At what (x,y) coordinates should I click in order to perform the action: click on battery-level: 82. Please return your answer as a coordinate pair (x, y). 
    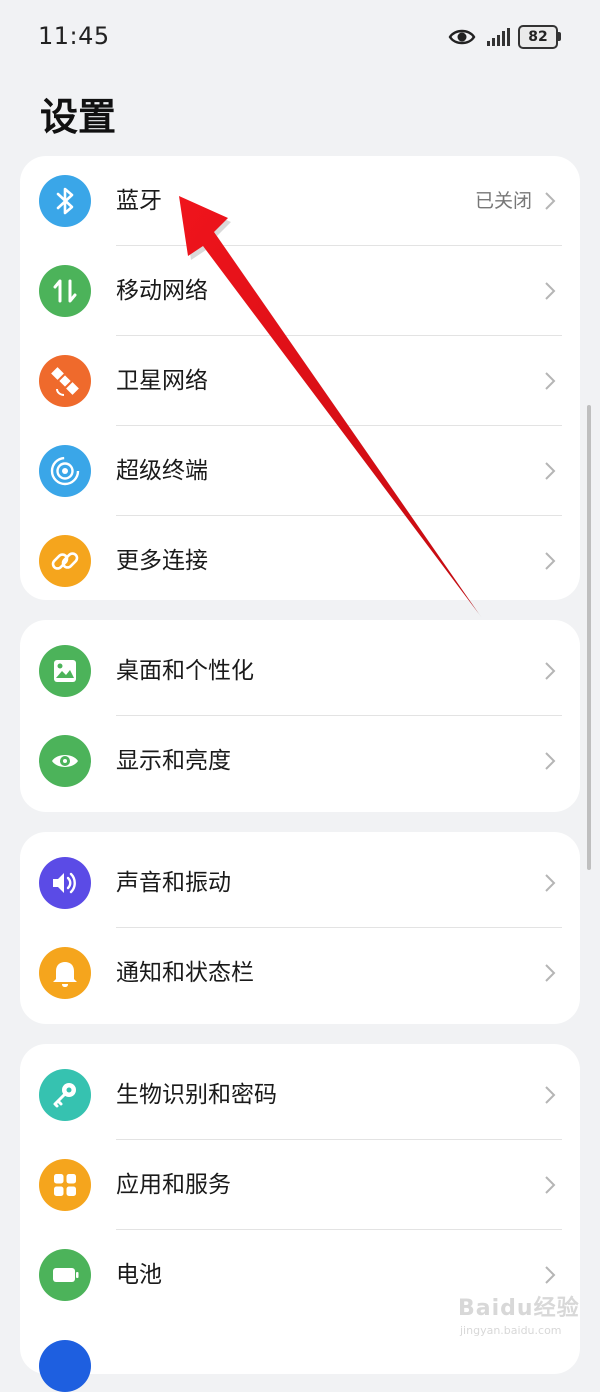
    Looking at the image, I should click on (538, 37).